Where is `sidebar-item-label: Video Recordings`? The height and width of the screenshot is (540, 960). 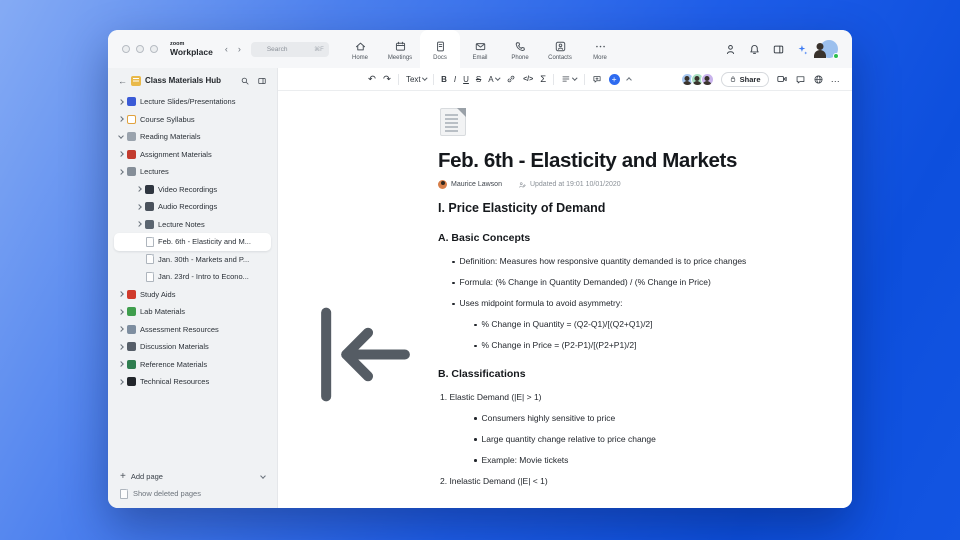 sidebar-item-label: Video Recordings is located at coordinates (188, 189).